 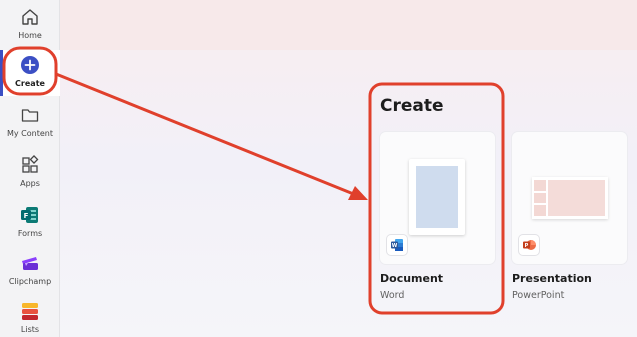 I want to click on folder-icon, so click(x=30, y=115).